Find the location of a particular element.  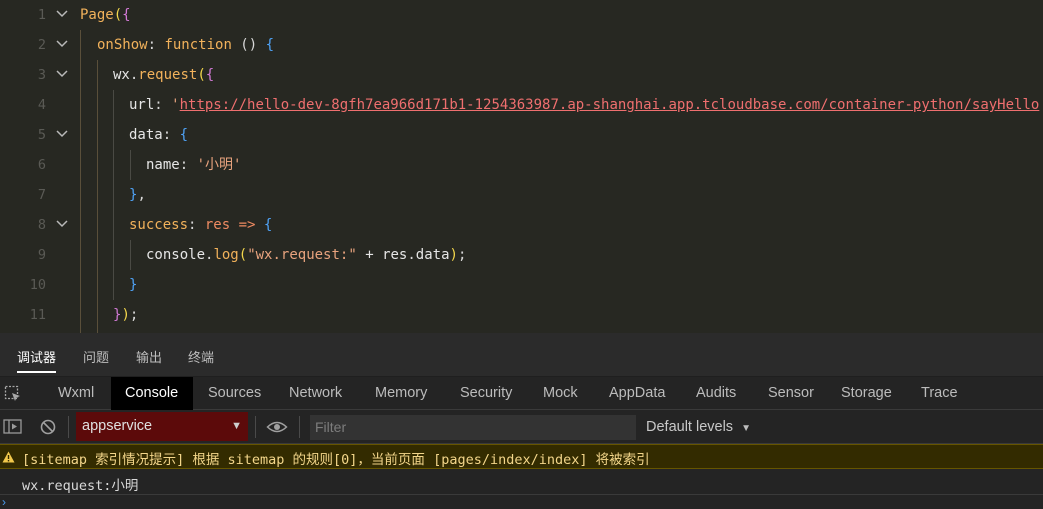

code-token: log is located at coordinates (226, 255).